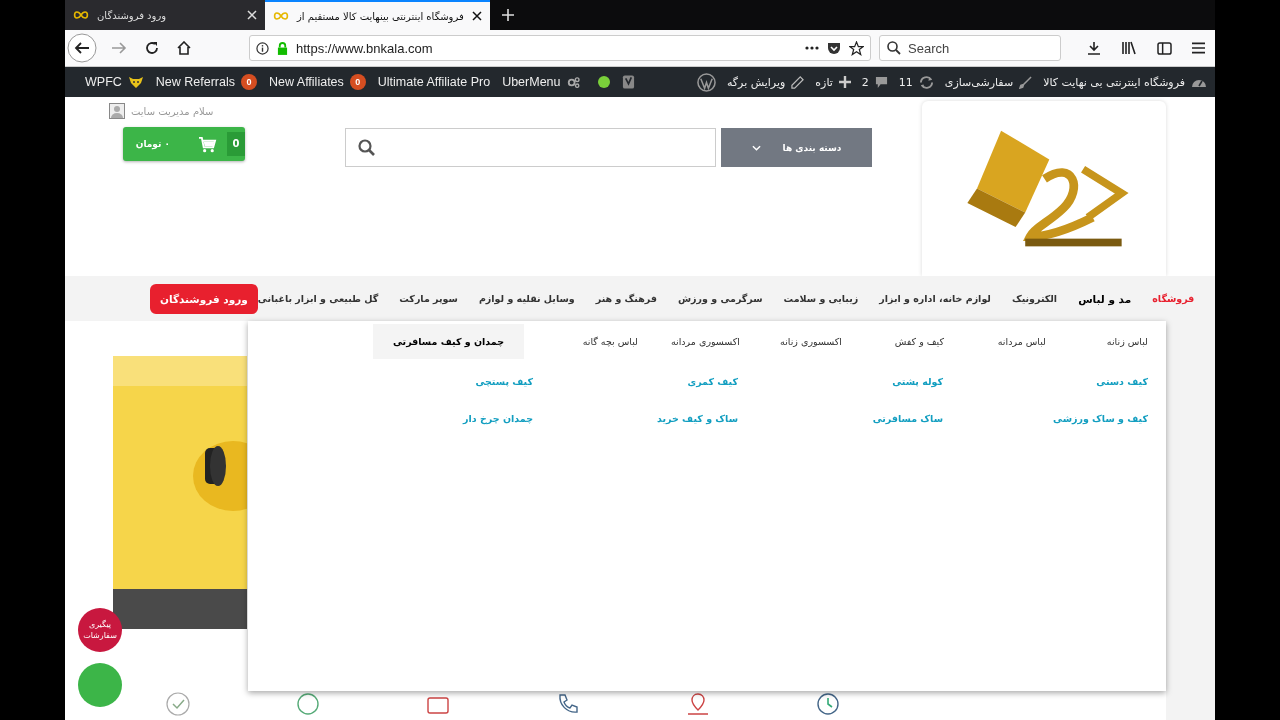  I want to click on browser-tab: فروشگاه اینترنتی بینهایت کالا مستقیم از, so click(377, 15).